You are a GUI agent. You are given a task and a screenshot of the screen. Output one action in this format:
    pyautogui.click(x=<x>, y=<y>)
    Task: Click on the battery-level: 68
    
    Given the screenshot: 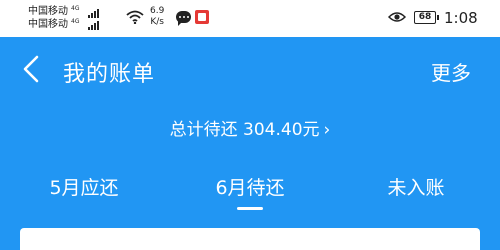 What is the action you would take?
    pyautogui.click(x=425, y=17)
    